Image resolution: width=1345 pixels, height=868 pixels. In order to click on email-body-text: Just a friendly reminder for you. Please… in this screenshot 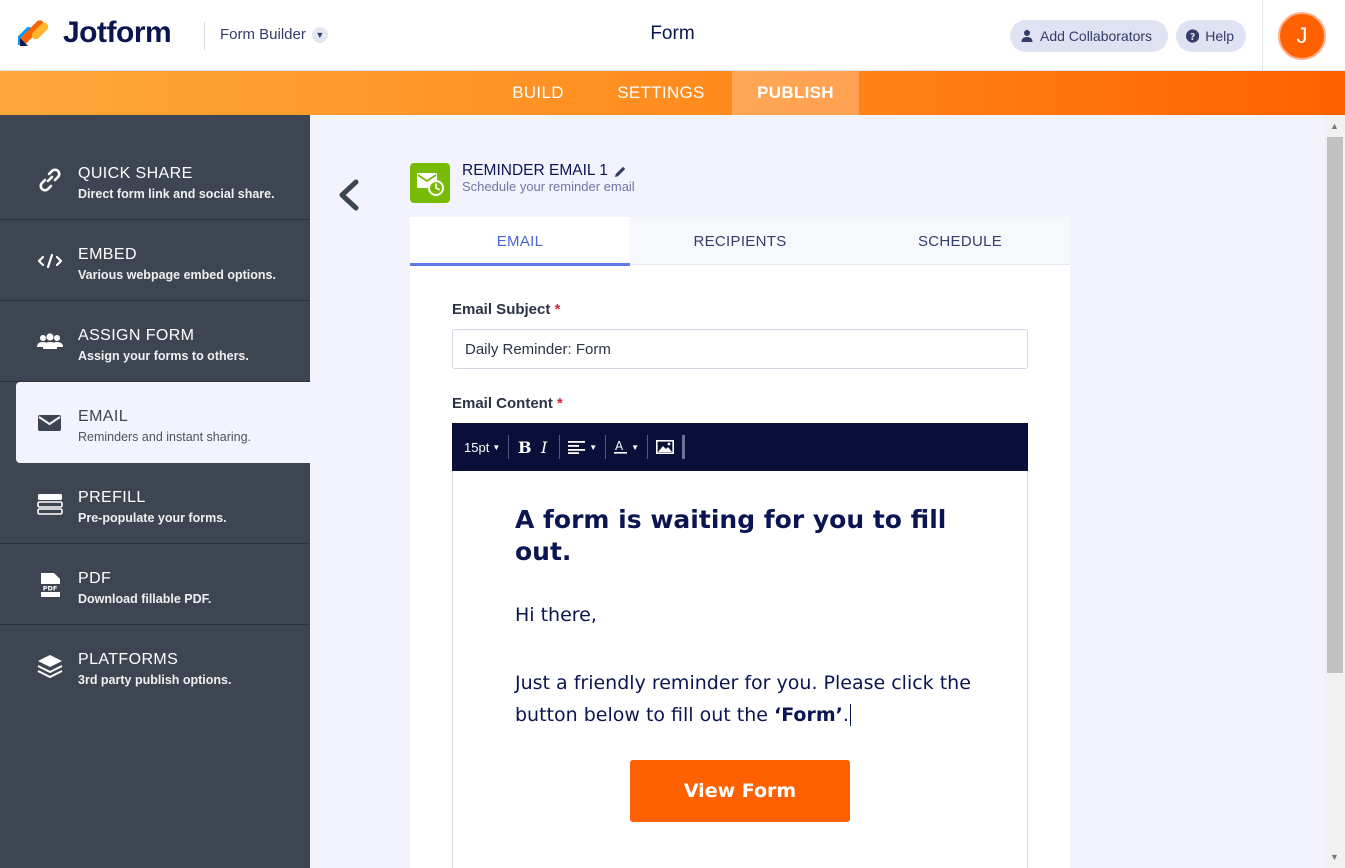, I will do `click(743, 699)`.